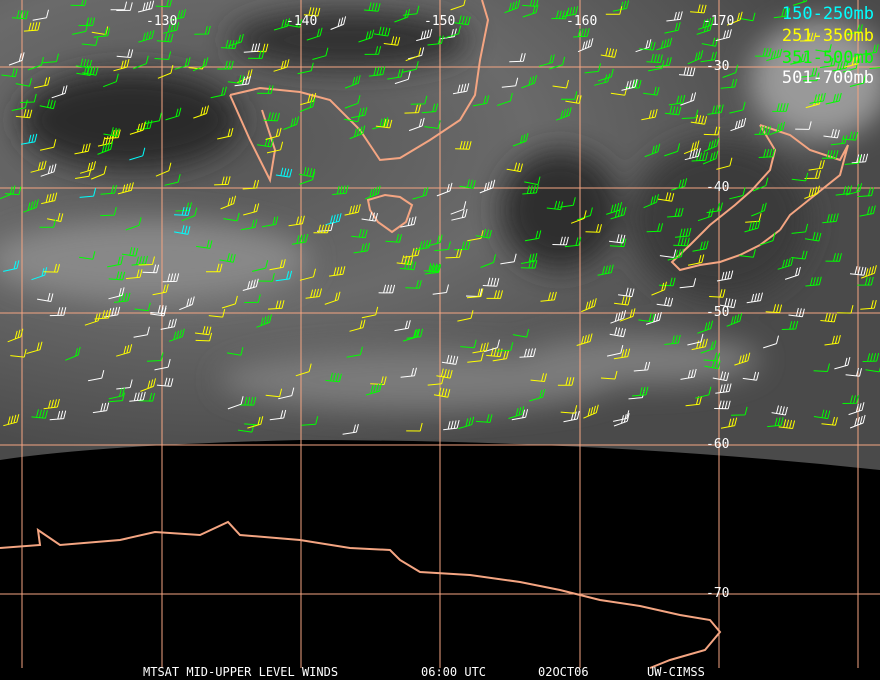 The image size is (880, 680). What do you see at coordinates (718, 66) in the screenshot?
I see `lat-label-30: -30` at bounding box center [718, 66].